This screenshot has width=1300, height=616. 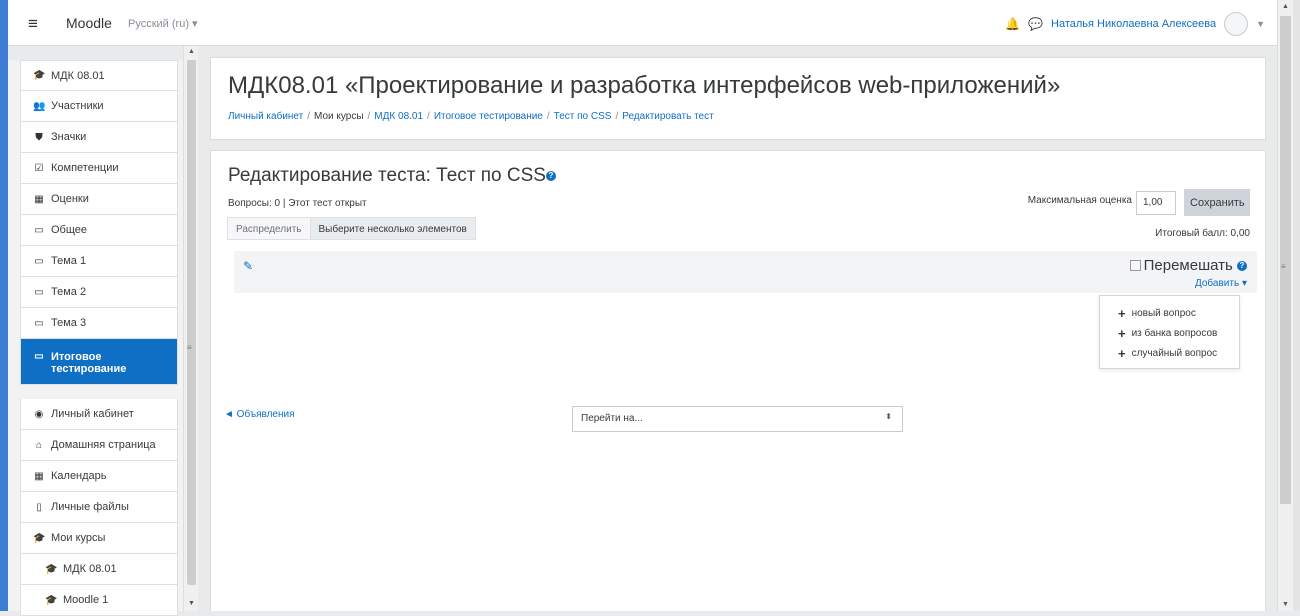 What do you see at coordinates (393, 228) in the screenshot?
I see `tab-select-multiple: Выберите несколько элементов` at bounding box center [393, 228].